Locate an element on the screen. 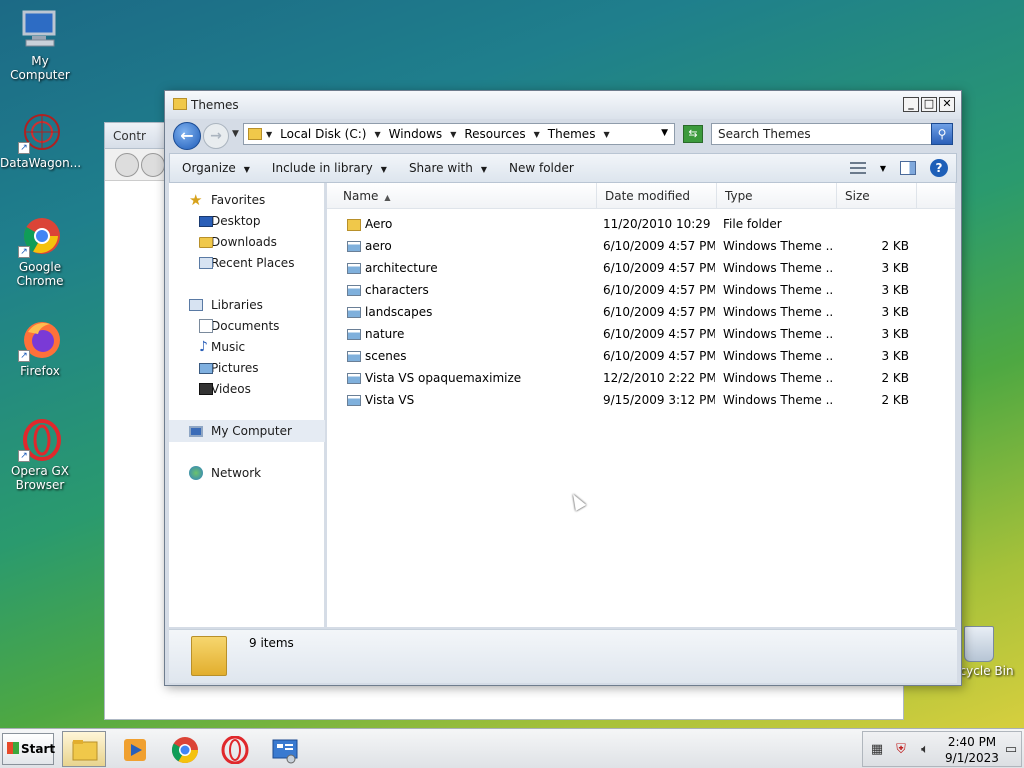 This screenshot has width=1024, height=768. start-button: Start is located at coordinates (29, 749).